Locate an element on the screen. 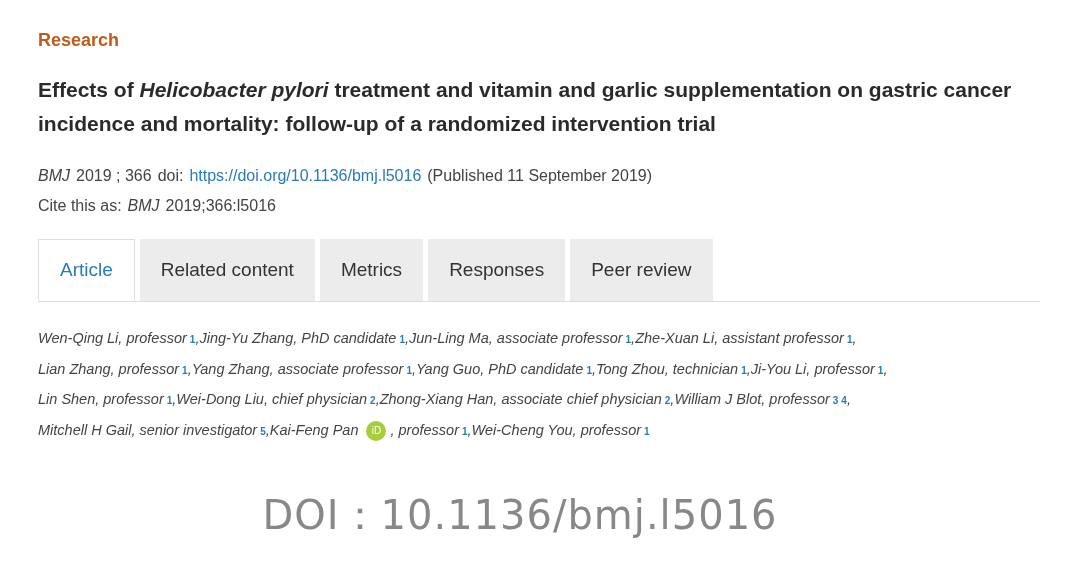 This screenshot has width=1080, height=563. affiliation-link: 4 is located at coordinates (844, 400).